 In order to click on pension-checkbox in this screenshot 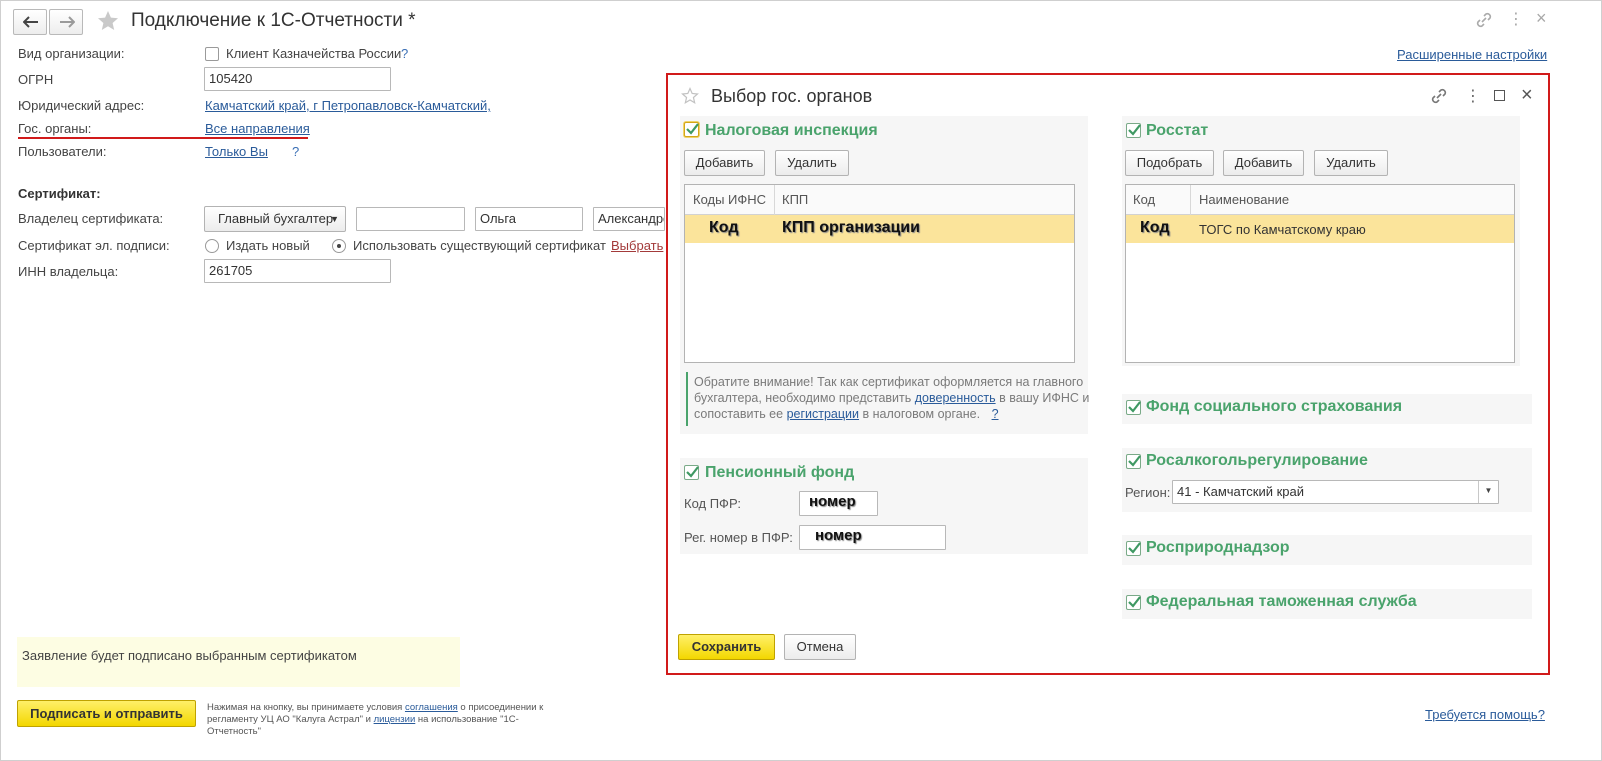, I will do `click(691, 472)`.